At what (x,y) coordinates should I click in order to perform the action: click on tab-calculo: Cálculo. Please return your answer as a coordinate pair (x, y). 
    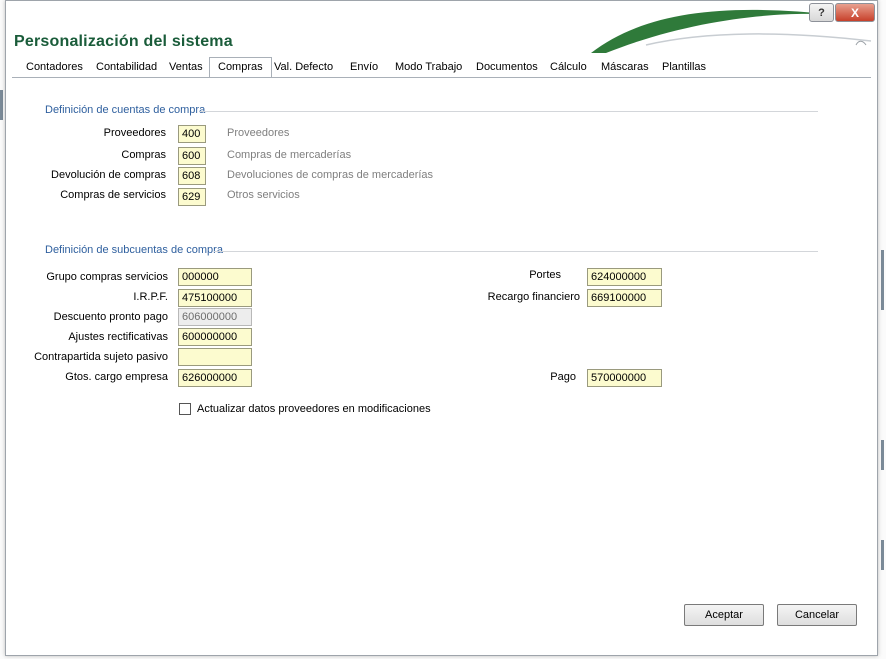
    Looking at the image, I should click on (568, 67).